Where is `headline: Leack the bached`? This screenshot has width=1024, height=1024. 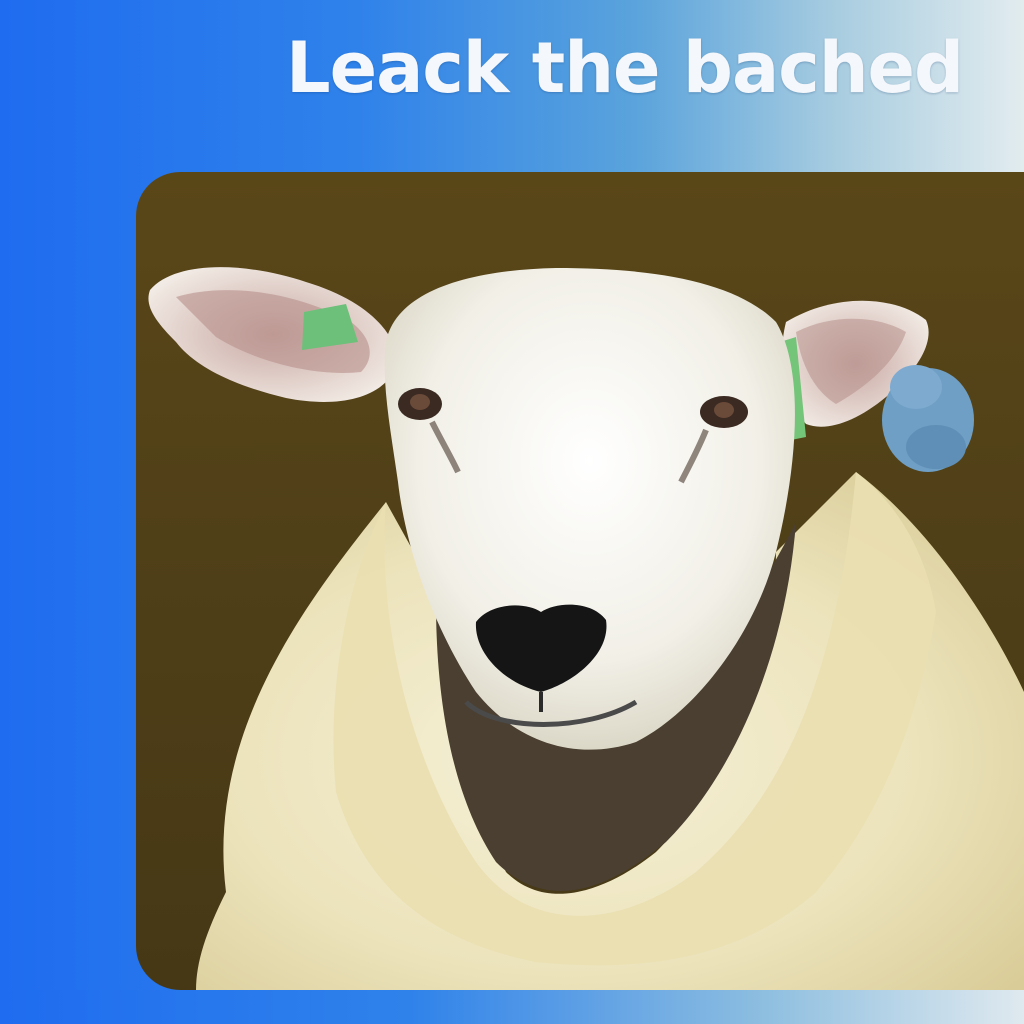
headline: Leack the bached is located at coordinates (625, 68).